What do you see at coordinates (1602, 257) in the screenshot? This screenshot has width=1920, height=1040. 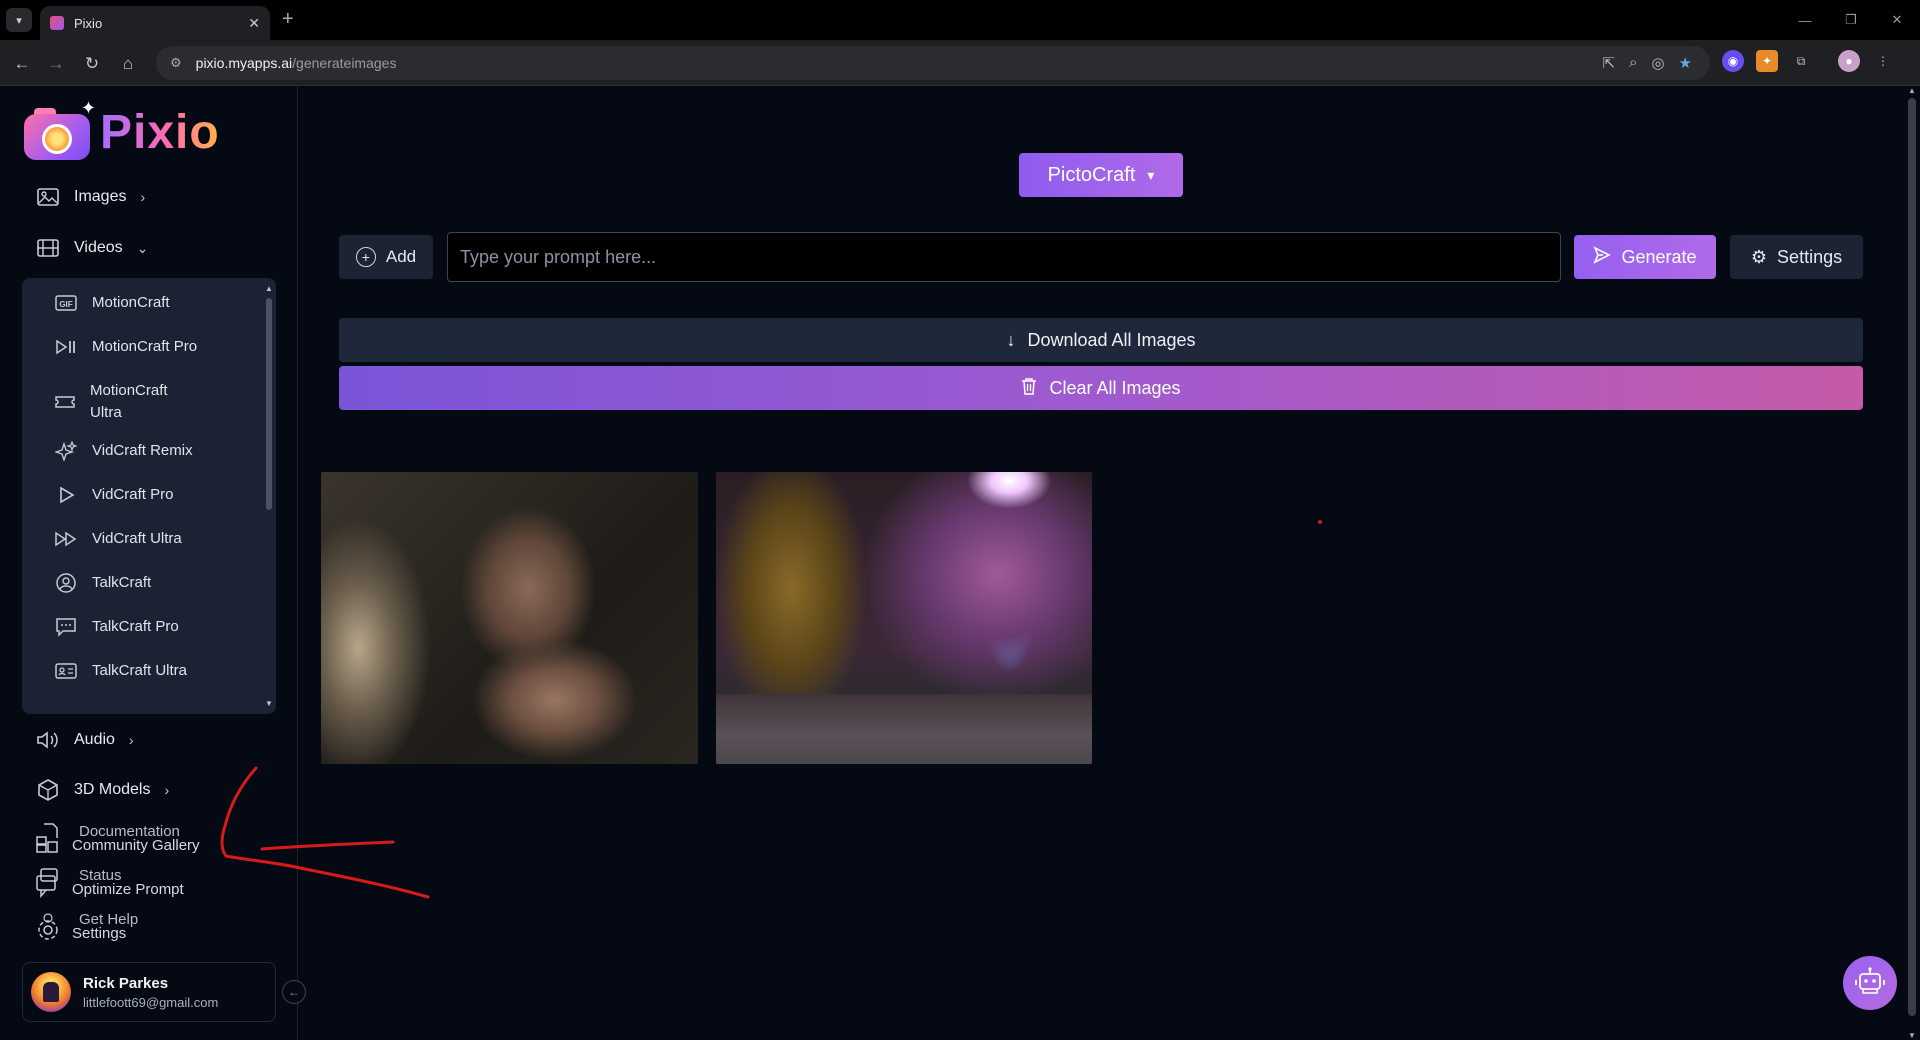 I see `send-icon` at bounding box center [1602, 257].